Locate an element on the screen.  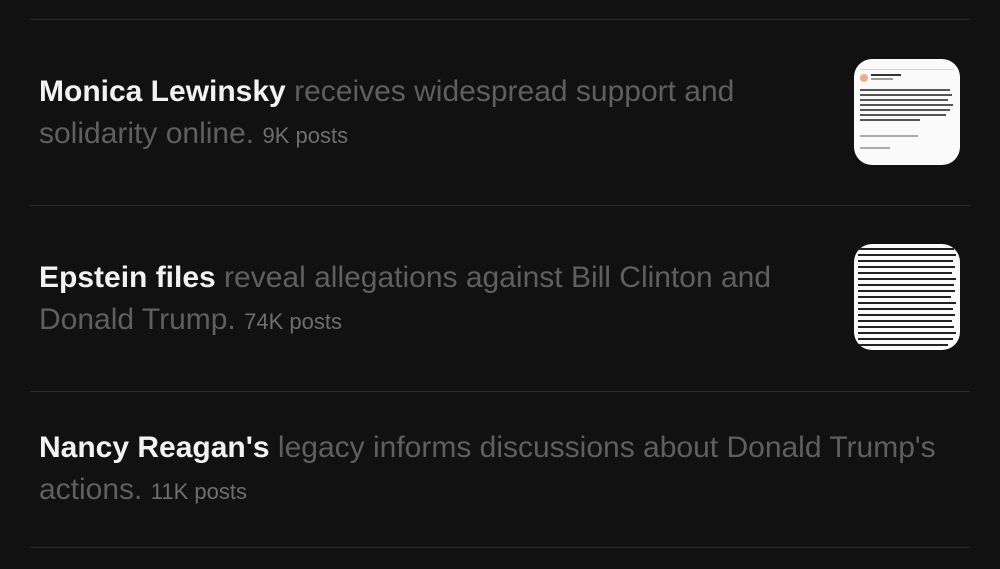
trend-post-count: 74K posts is located at coordinates (293, 321).